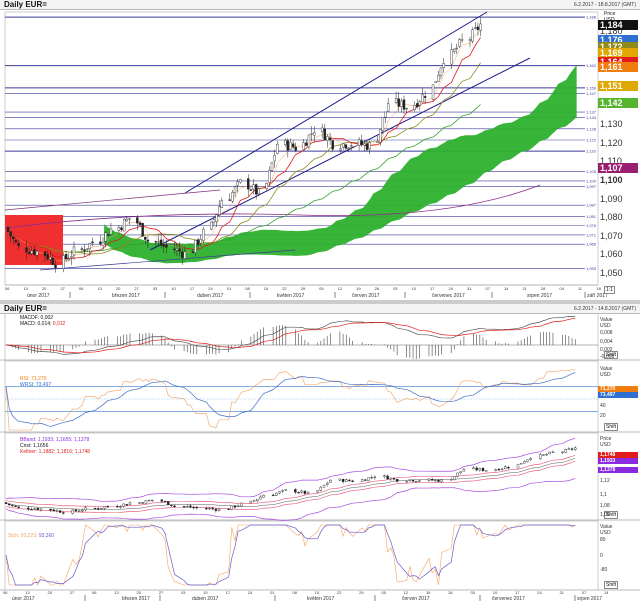 This screenshot has width=640, height=601. Describe the element at coordinates (584, 592) in the screenshot. I see `date-tick-label: 07` at that location.